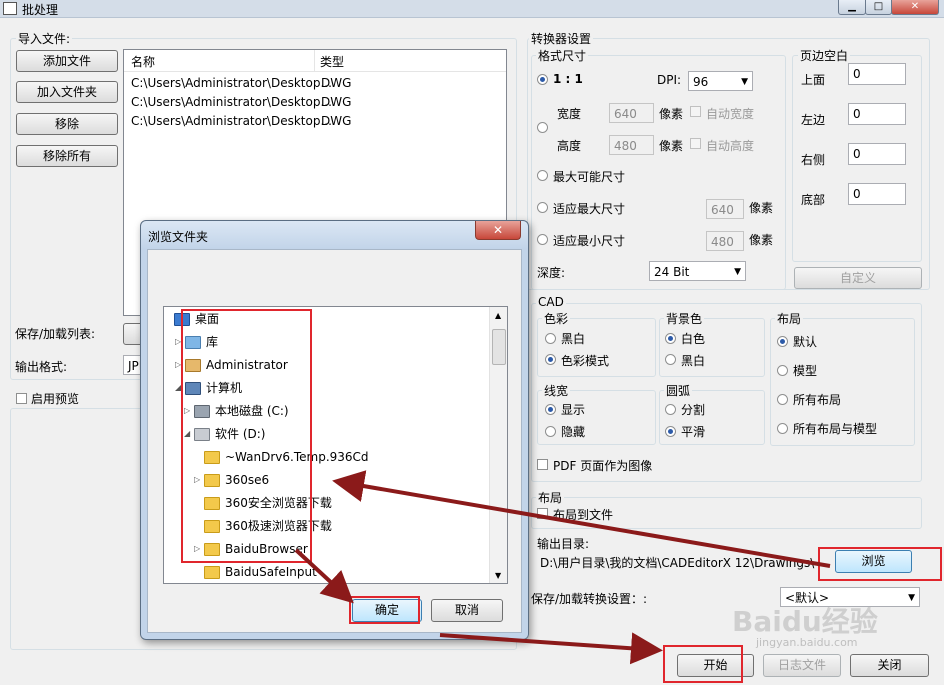 The height and width of the screenshot is (685, 944). What do you see at coordinates (581, 519) in the screenshot?
I see `arrow-browse-to-tree` at bounding box center [581, 519].